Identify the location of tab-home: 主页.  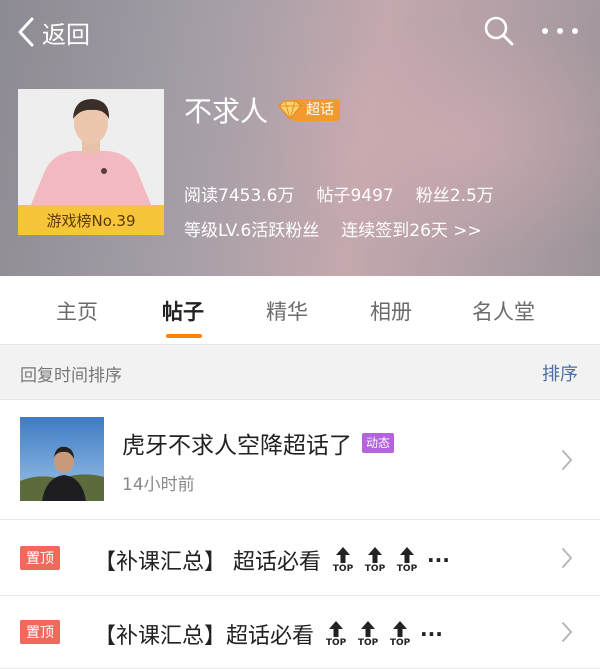
(77, 311).